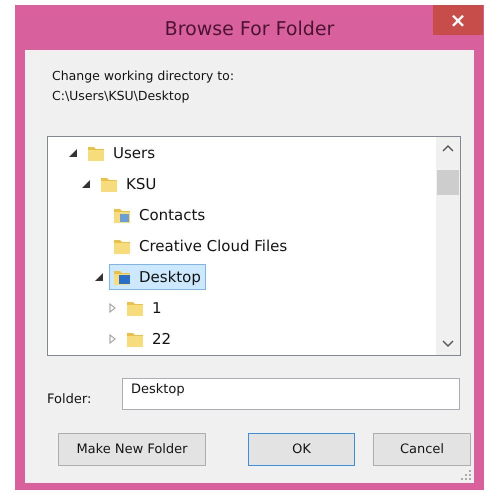 The height and width of the screenshot is (495, 487). What do you see at coordinates (149, 339) in the screenshot?
I see `tree-item: 22` at bounding box center [149, 339].